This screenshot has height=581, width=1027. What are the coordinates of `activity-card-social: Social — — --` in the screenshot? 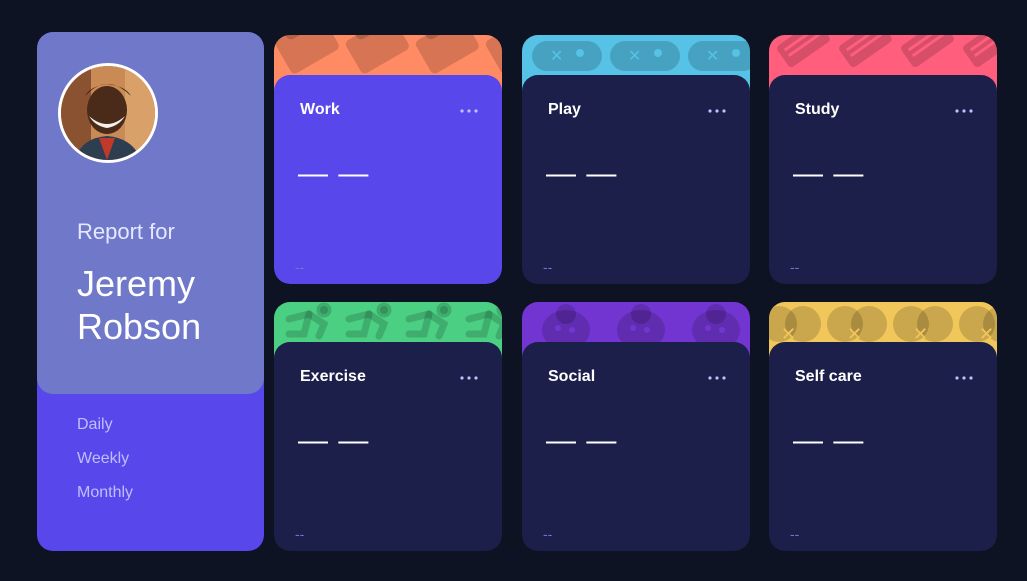 It's located at (636, 426).